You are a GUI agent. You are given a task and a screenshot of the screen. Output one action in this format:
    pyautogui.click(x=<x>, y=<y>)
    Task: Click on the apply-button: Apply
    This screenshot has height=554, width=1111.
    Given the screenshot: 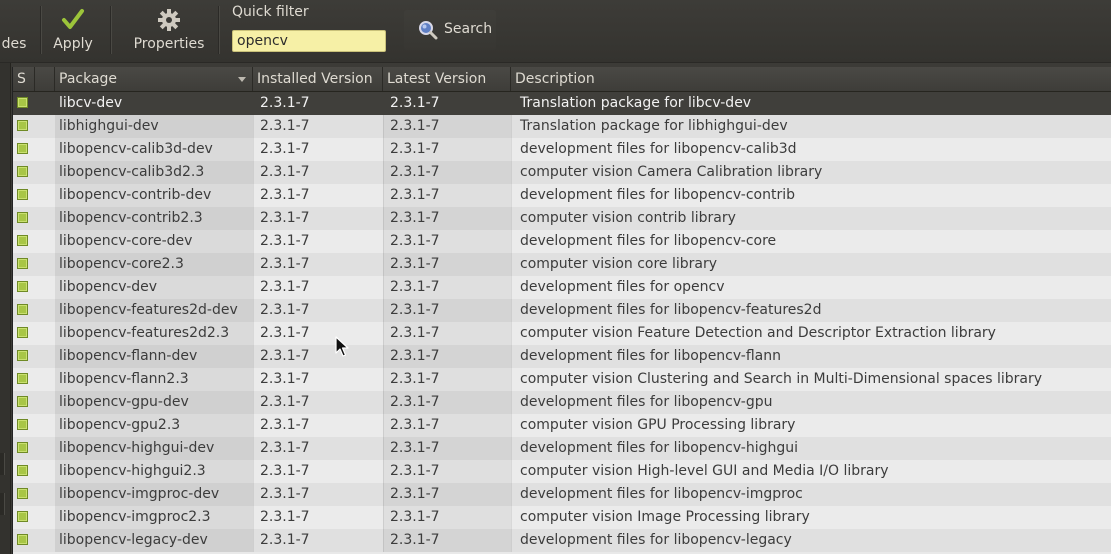 What is the action you would take?
    pyautogui.click(x=73, y=29)
    